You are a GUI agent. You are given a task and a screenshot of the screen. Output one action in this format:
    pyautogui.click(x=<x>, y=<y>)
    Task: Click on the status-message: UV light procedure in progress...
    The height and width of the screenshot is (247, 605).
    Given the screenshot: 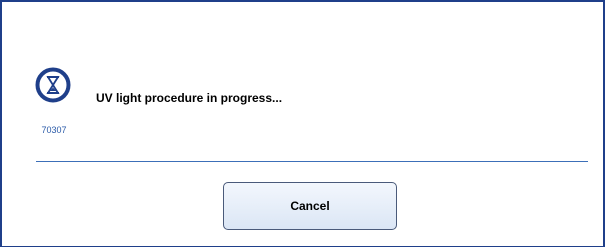 What is the action you would take?
    pyautogui.click(x=189, y=98)
    